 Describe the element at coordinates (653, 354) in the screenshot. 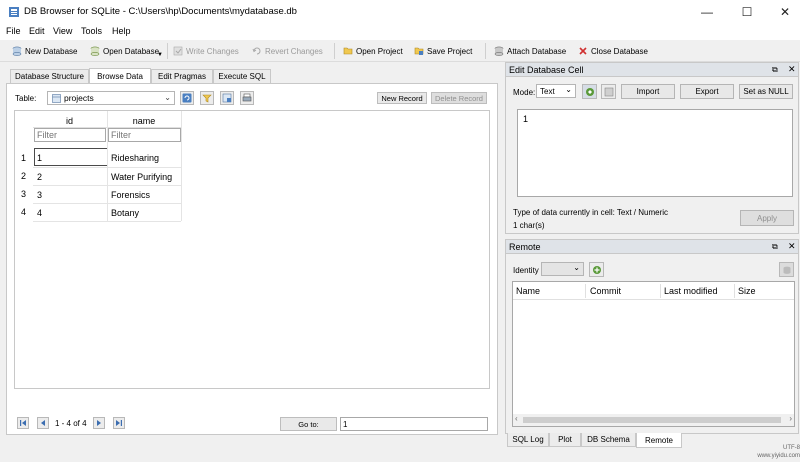

I see `remote-tree: Name Commit Last modified Size ‹ ›` at that location.